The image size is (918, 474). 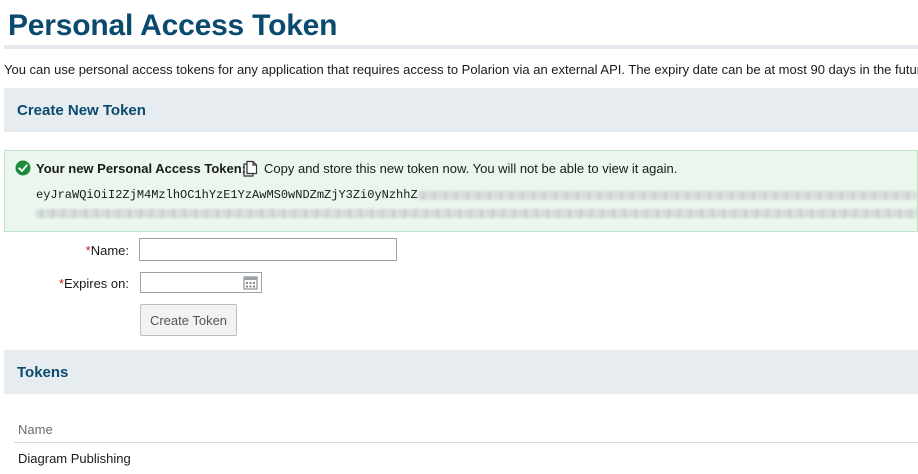 What do you see at coordinates (93, 283) in the screenshot?
I see `expires-field-label: *Expires on:` at bounding box center [93, 283].